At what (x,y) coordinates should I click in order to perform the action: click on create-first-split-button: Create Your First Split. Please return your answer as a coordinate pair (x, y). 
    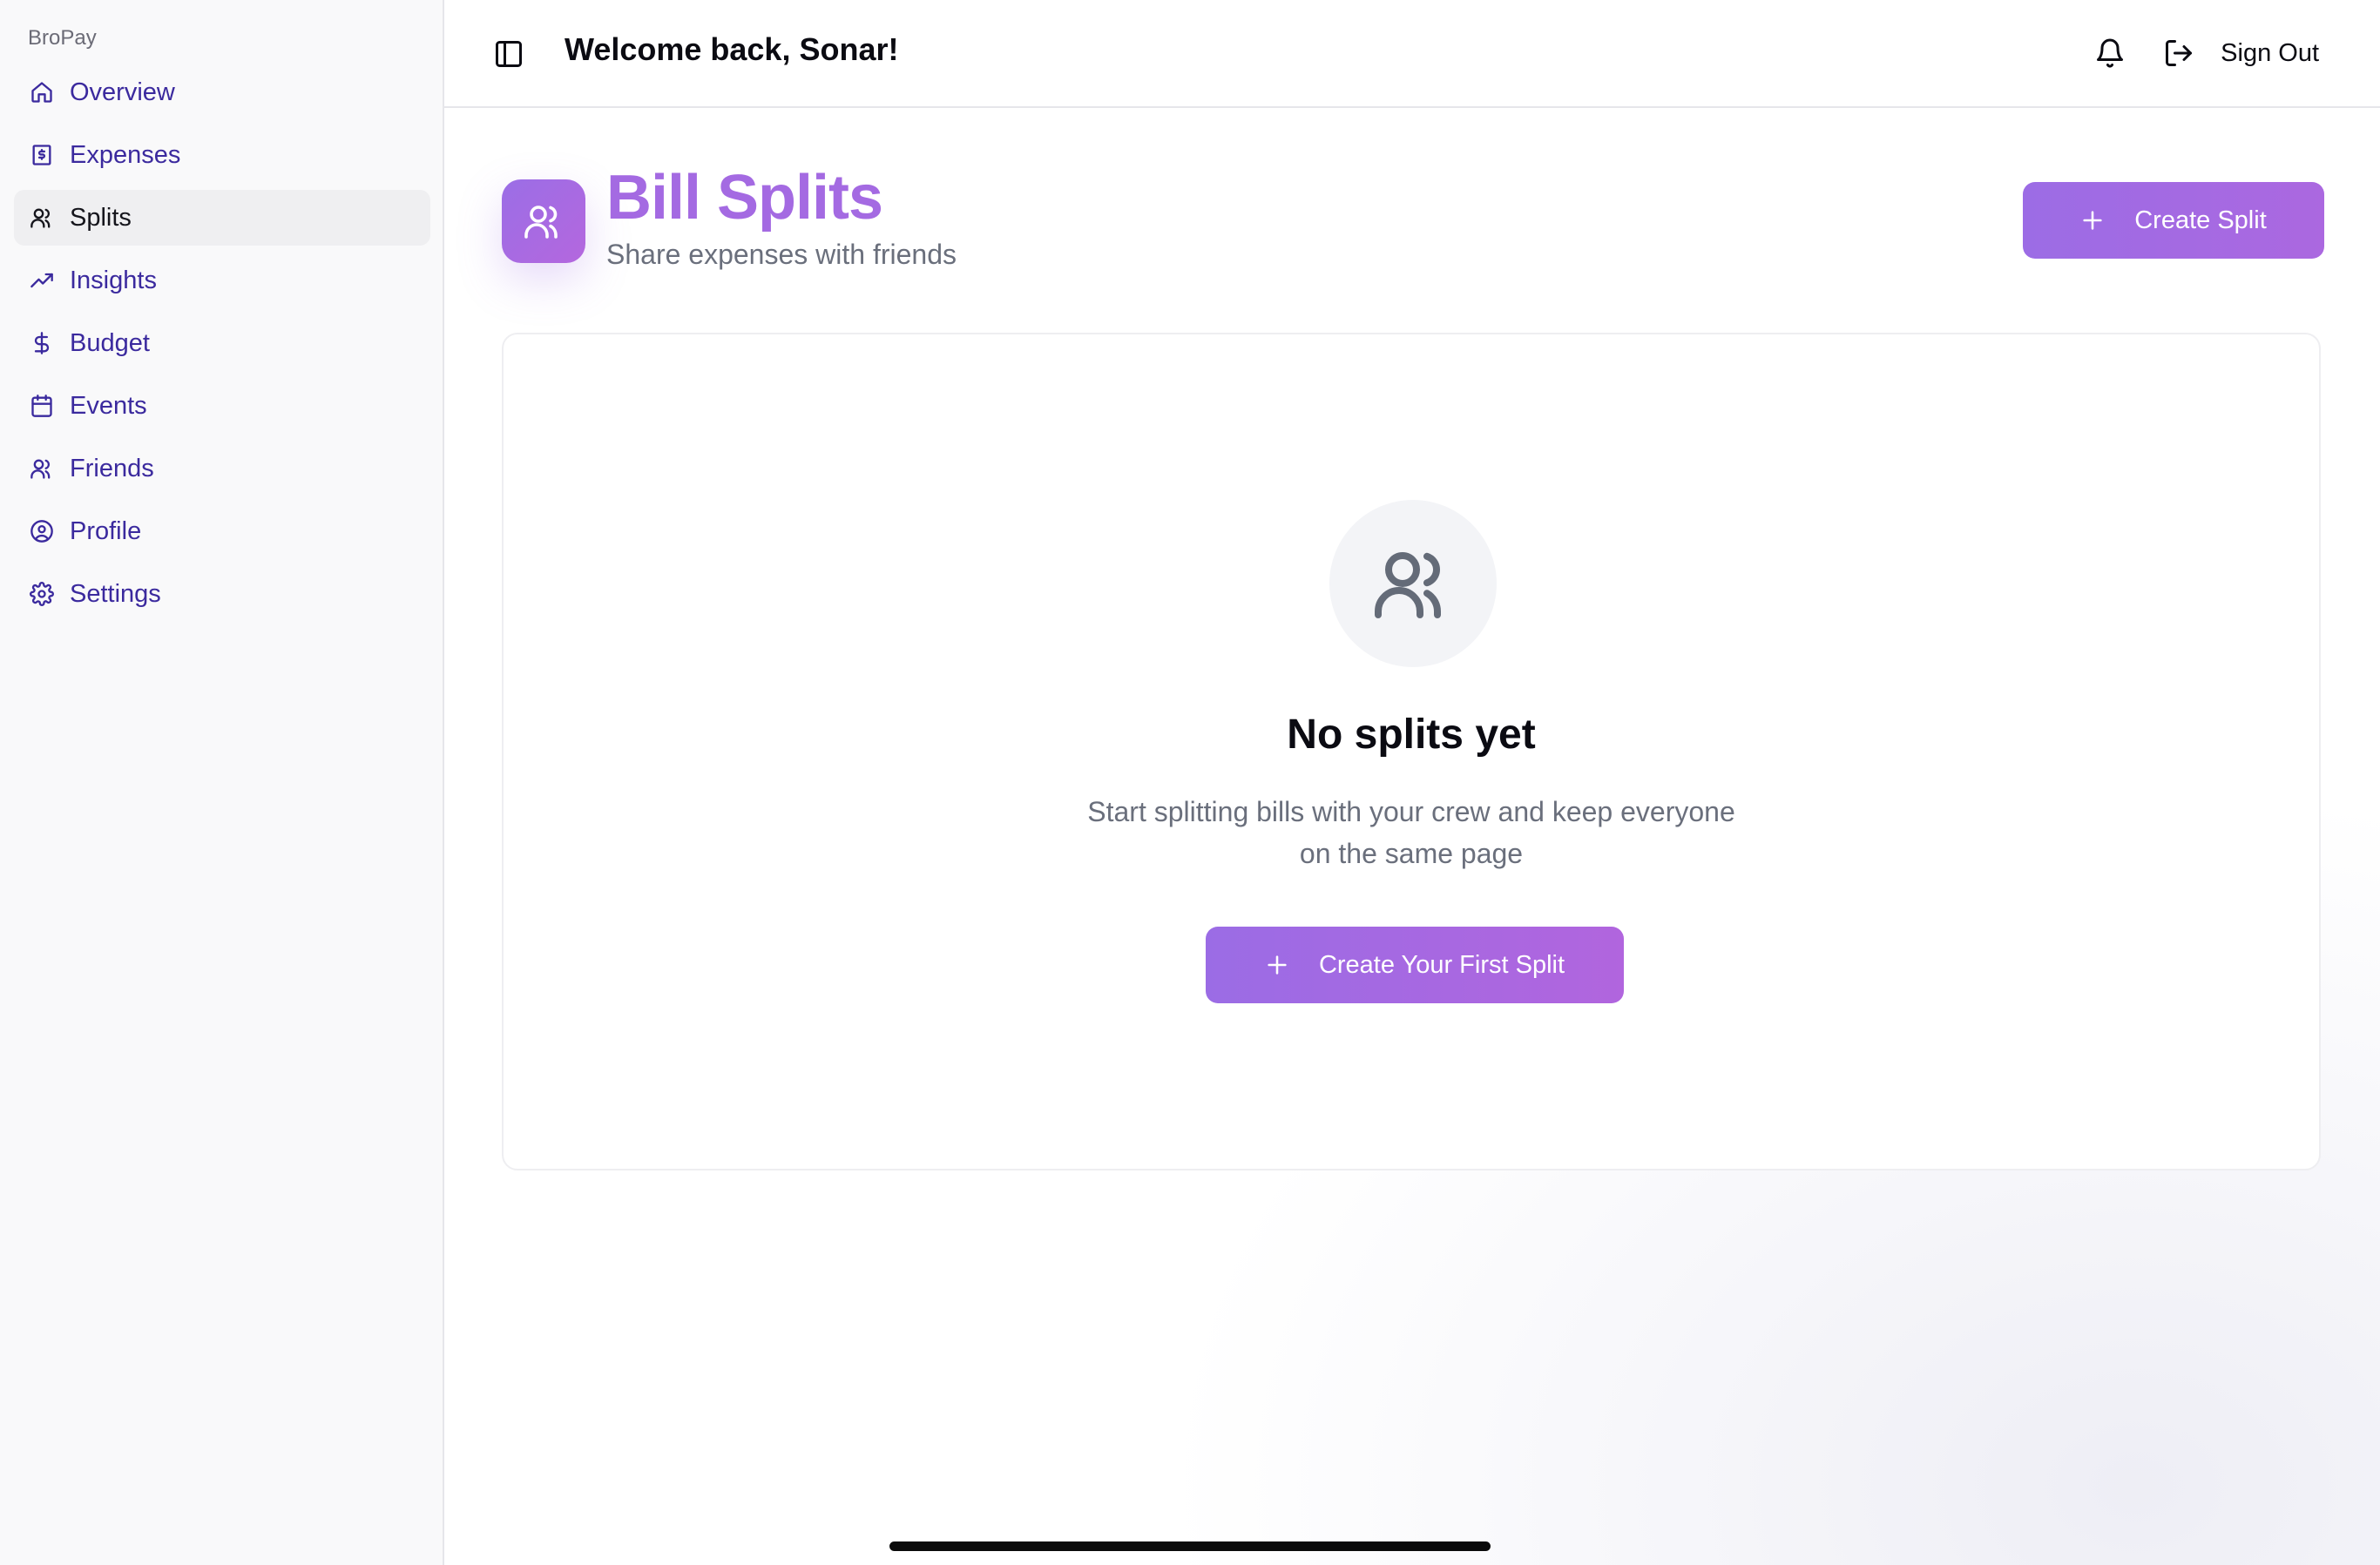
    Looking at the image, I should click on (1415, 965).